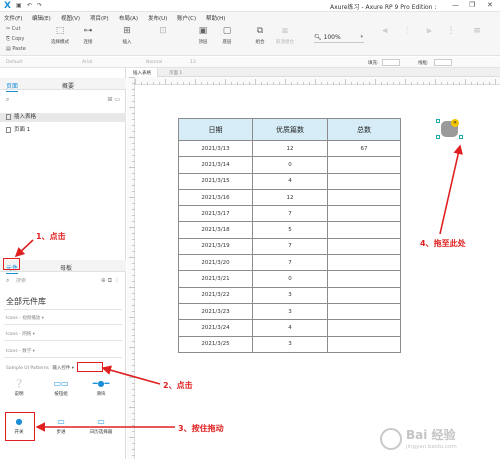 This screenshot has width=500, height=459. What do you see at coordinates (18, 129) in the screenshot?
I see `page-item-page1: 页面 1` at bounding box center [18, 129].